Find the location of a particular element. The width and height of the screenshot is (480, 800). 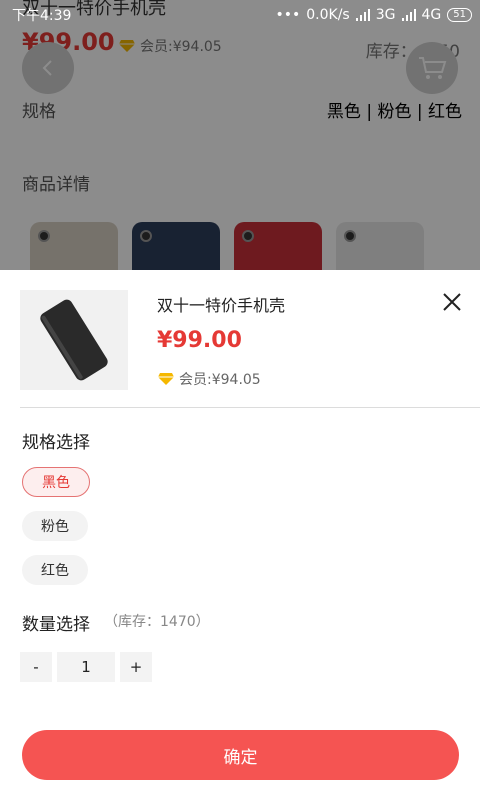

status-bar: 下午4:39 ••• 0.0K/s 3G 4G 51 is located at coordinates (240, 15).